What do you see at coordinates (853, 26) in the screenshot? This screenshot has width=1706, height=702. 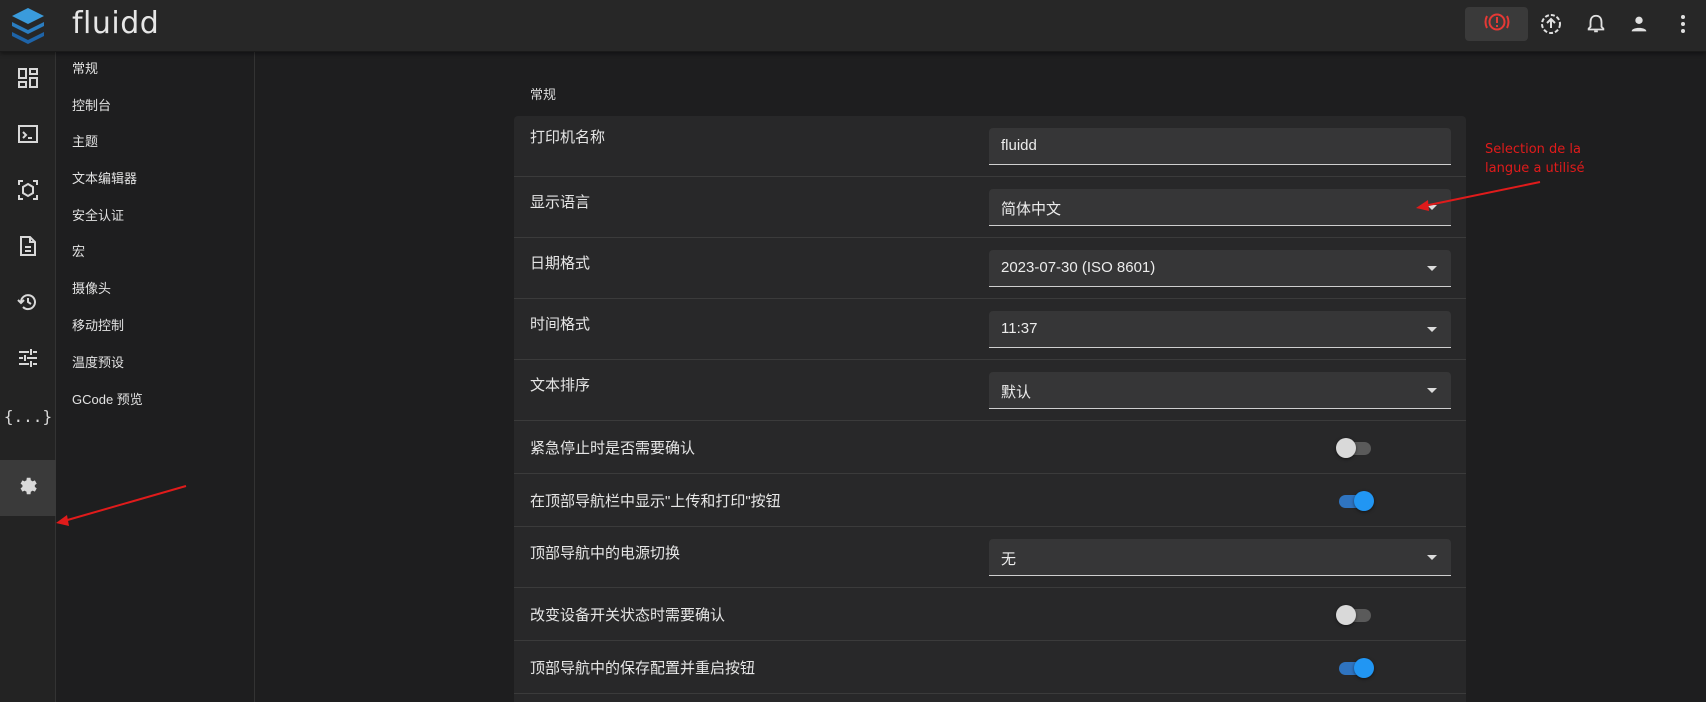 I see `top-app-bar: fluidd` at bounding box center [853, 26].